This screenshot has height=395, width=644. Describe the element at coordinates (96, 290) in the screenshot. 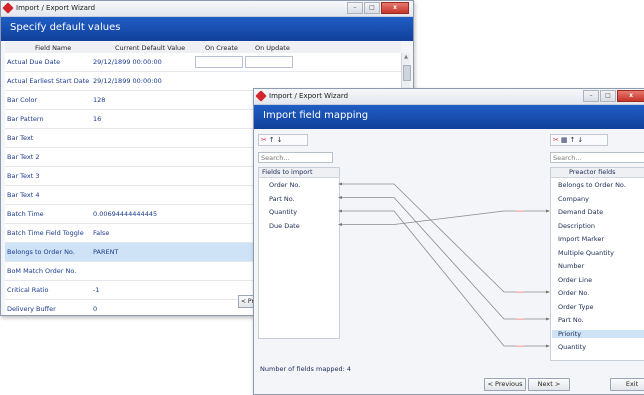

I see `default-value-cell: -1` at that location.